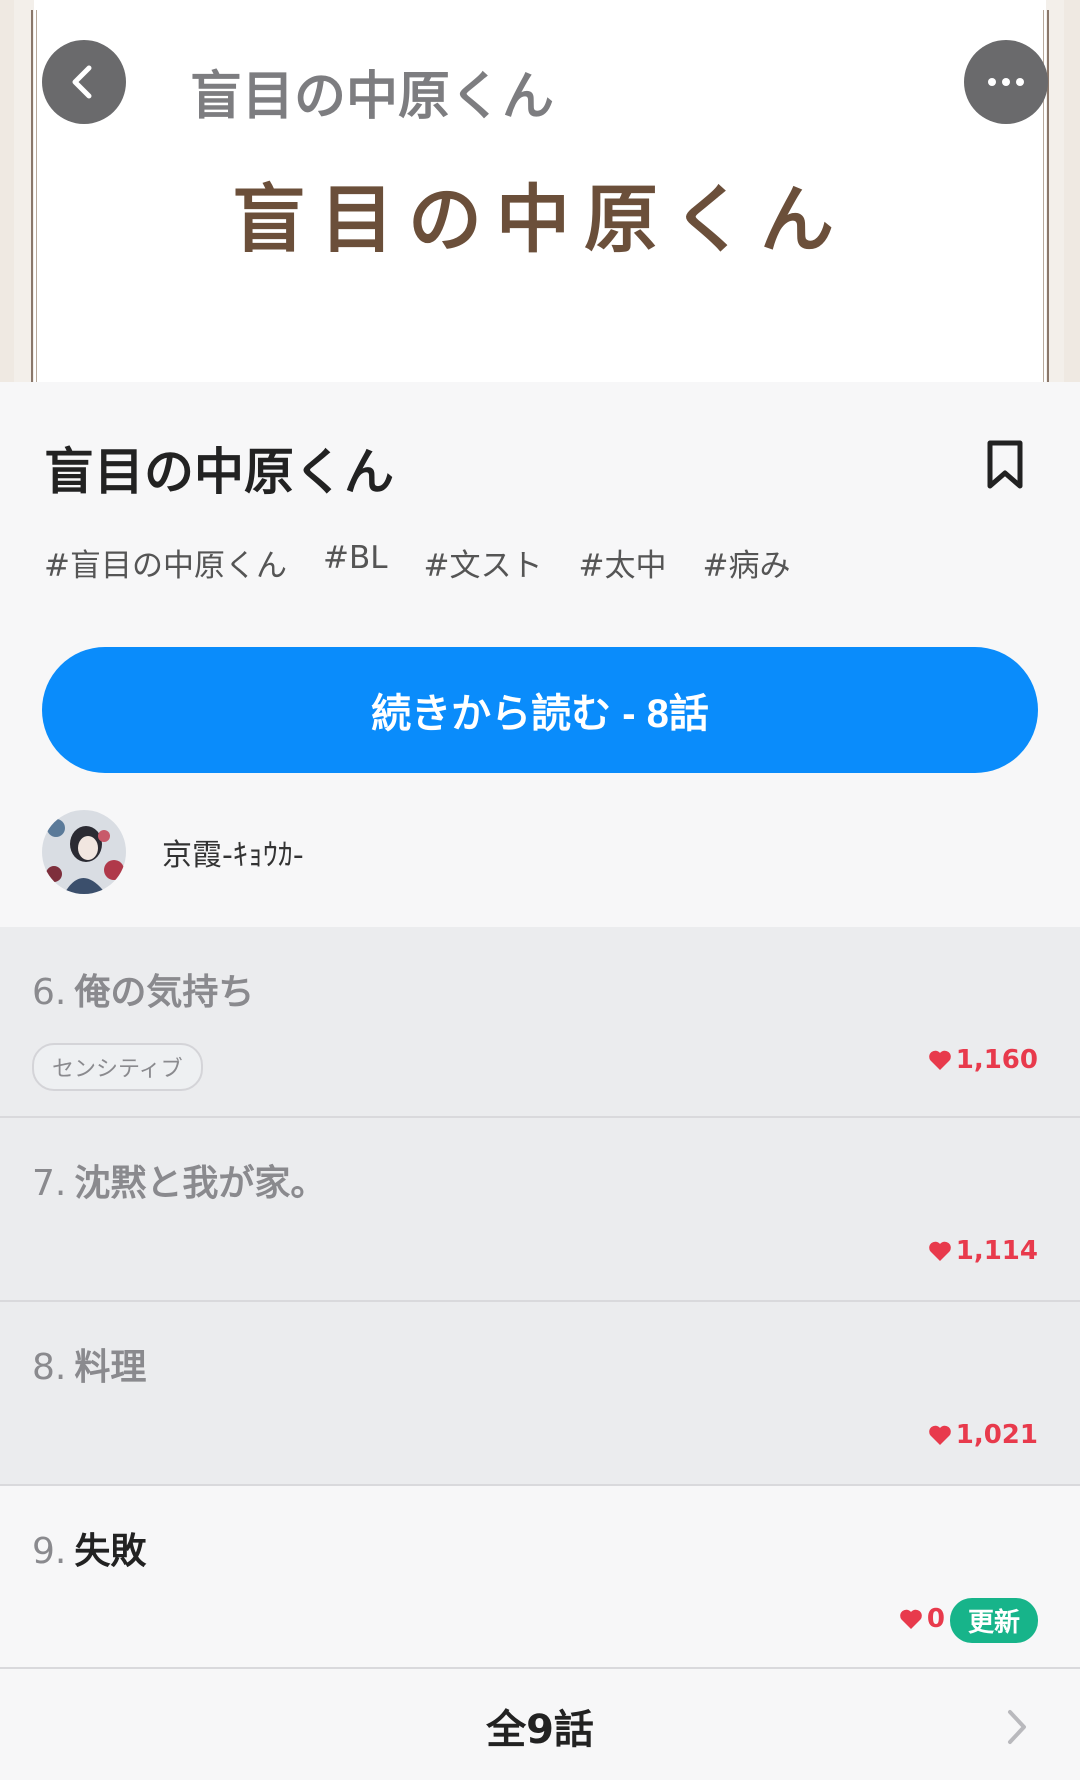  I want to click on episode-title: 7. 沈黙と我が家。, so click(179, 1183).